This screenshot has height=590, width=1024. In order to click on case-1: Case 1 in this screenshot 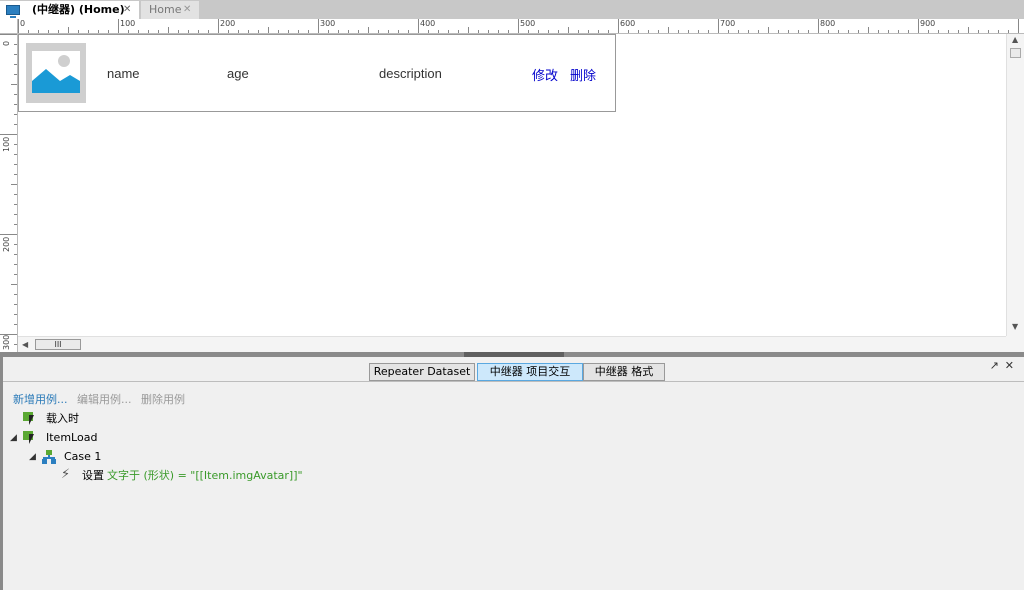, I will do `click(77, 457)`.